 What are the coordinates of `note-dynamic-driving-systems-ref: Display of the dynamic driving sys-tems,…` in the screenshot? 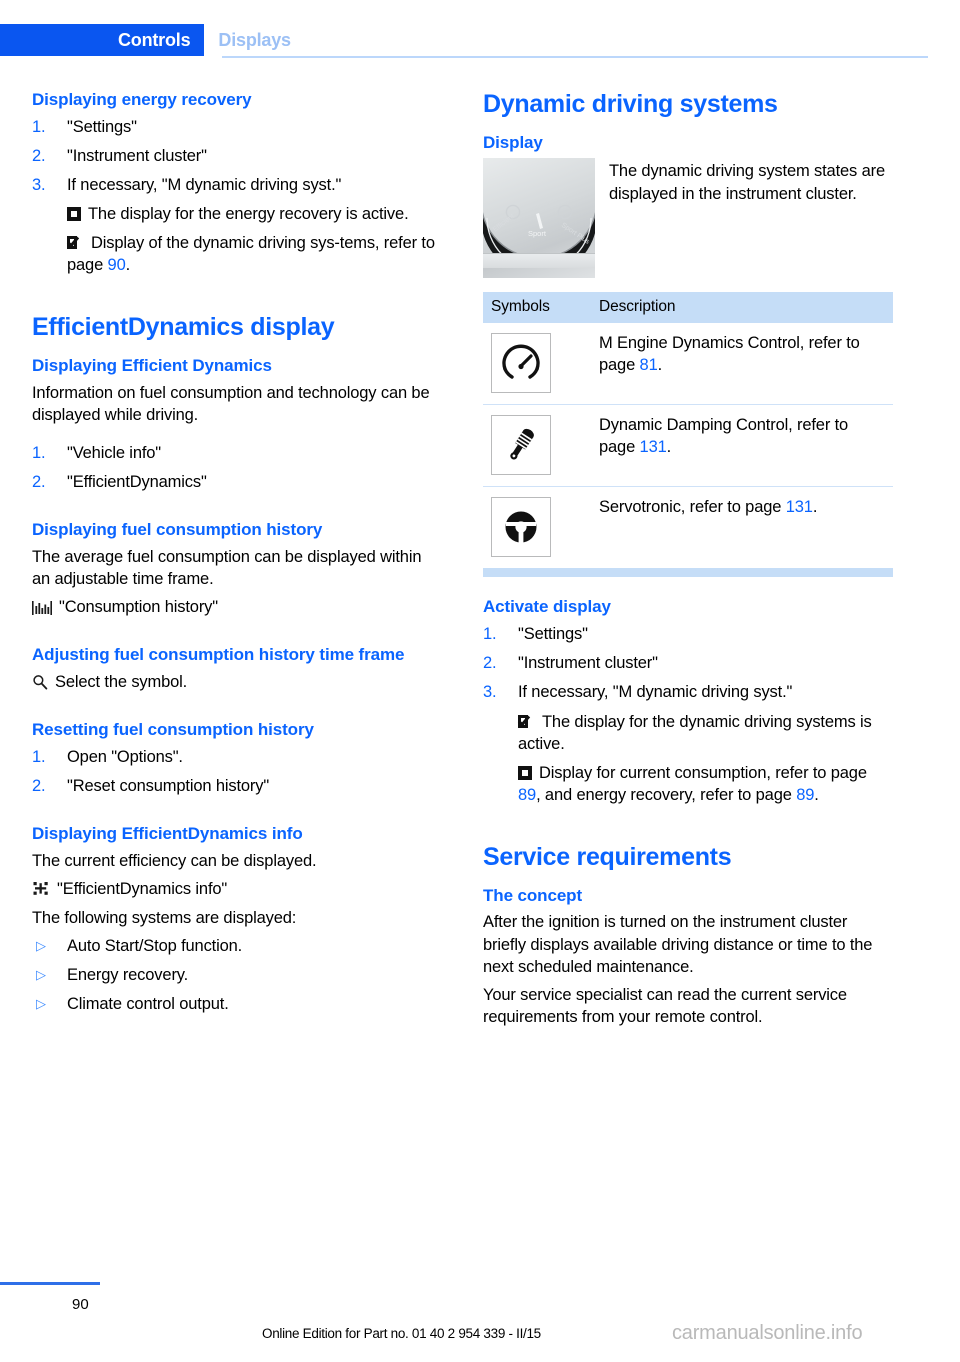 It's located at (237, 254).